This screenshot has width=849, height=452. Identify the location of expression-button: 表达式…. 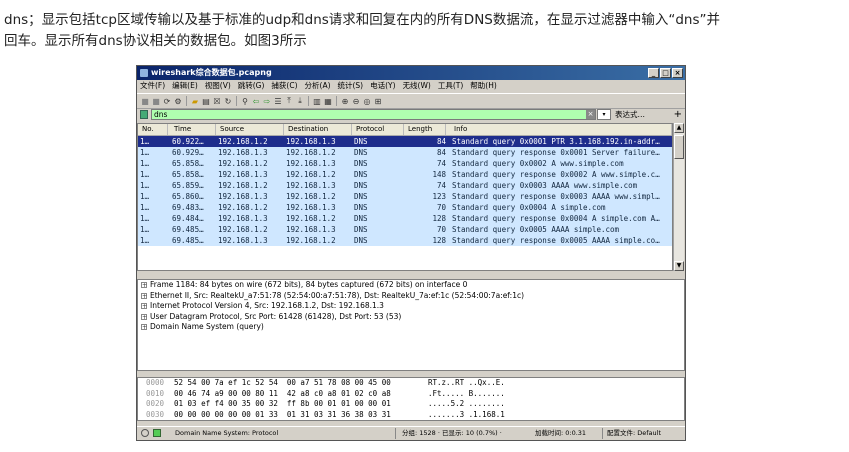
(630, 115).